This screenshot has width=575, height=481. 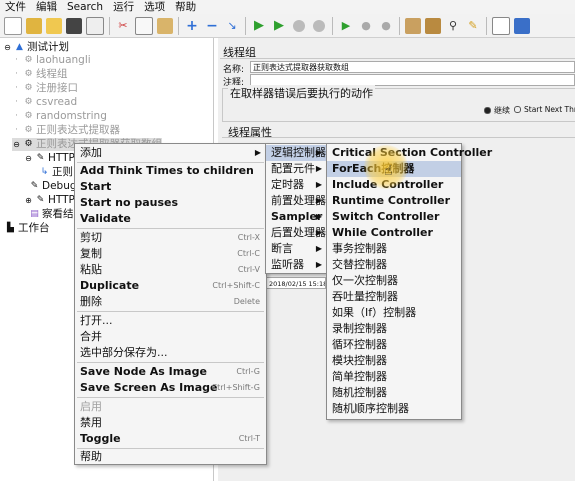 I want to click on cut-icon: ✂, so click(x=123, y=26).